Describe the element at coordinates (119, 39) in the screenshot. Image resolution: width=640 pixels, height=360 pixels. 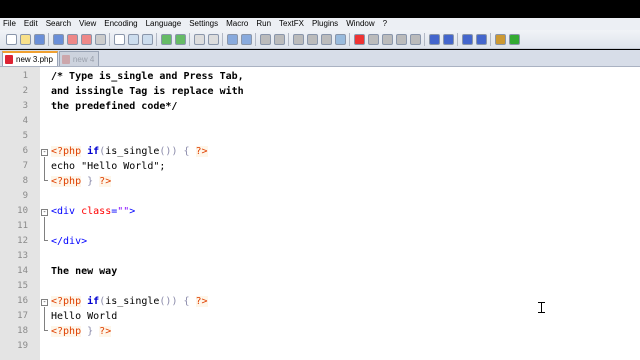
I see `cut-icon` at that location.